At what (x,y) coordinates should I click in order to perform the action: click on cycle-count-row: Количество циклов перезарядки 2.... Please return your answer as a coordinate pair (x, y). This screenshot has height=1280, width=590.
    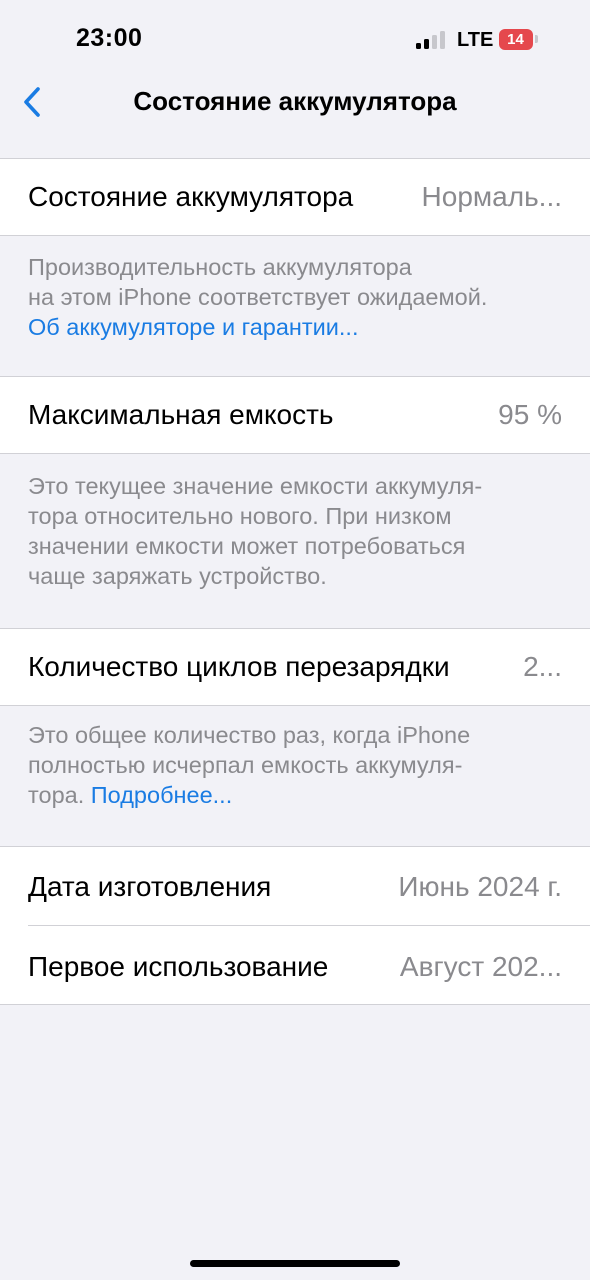
    Looking at the image, I should click on (295, 667).